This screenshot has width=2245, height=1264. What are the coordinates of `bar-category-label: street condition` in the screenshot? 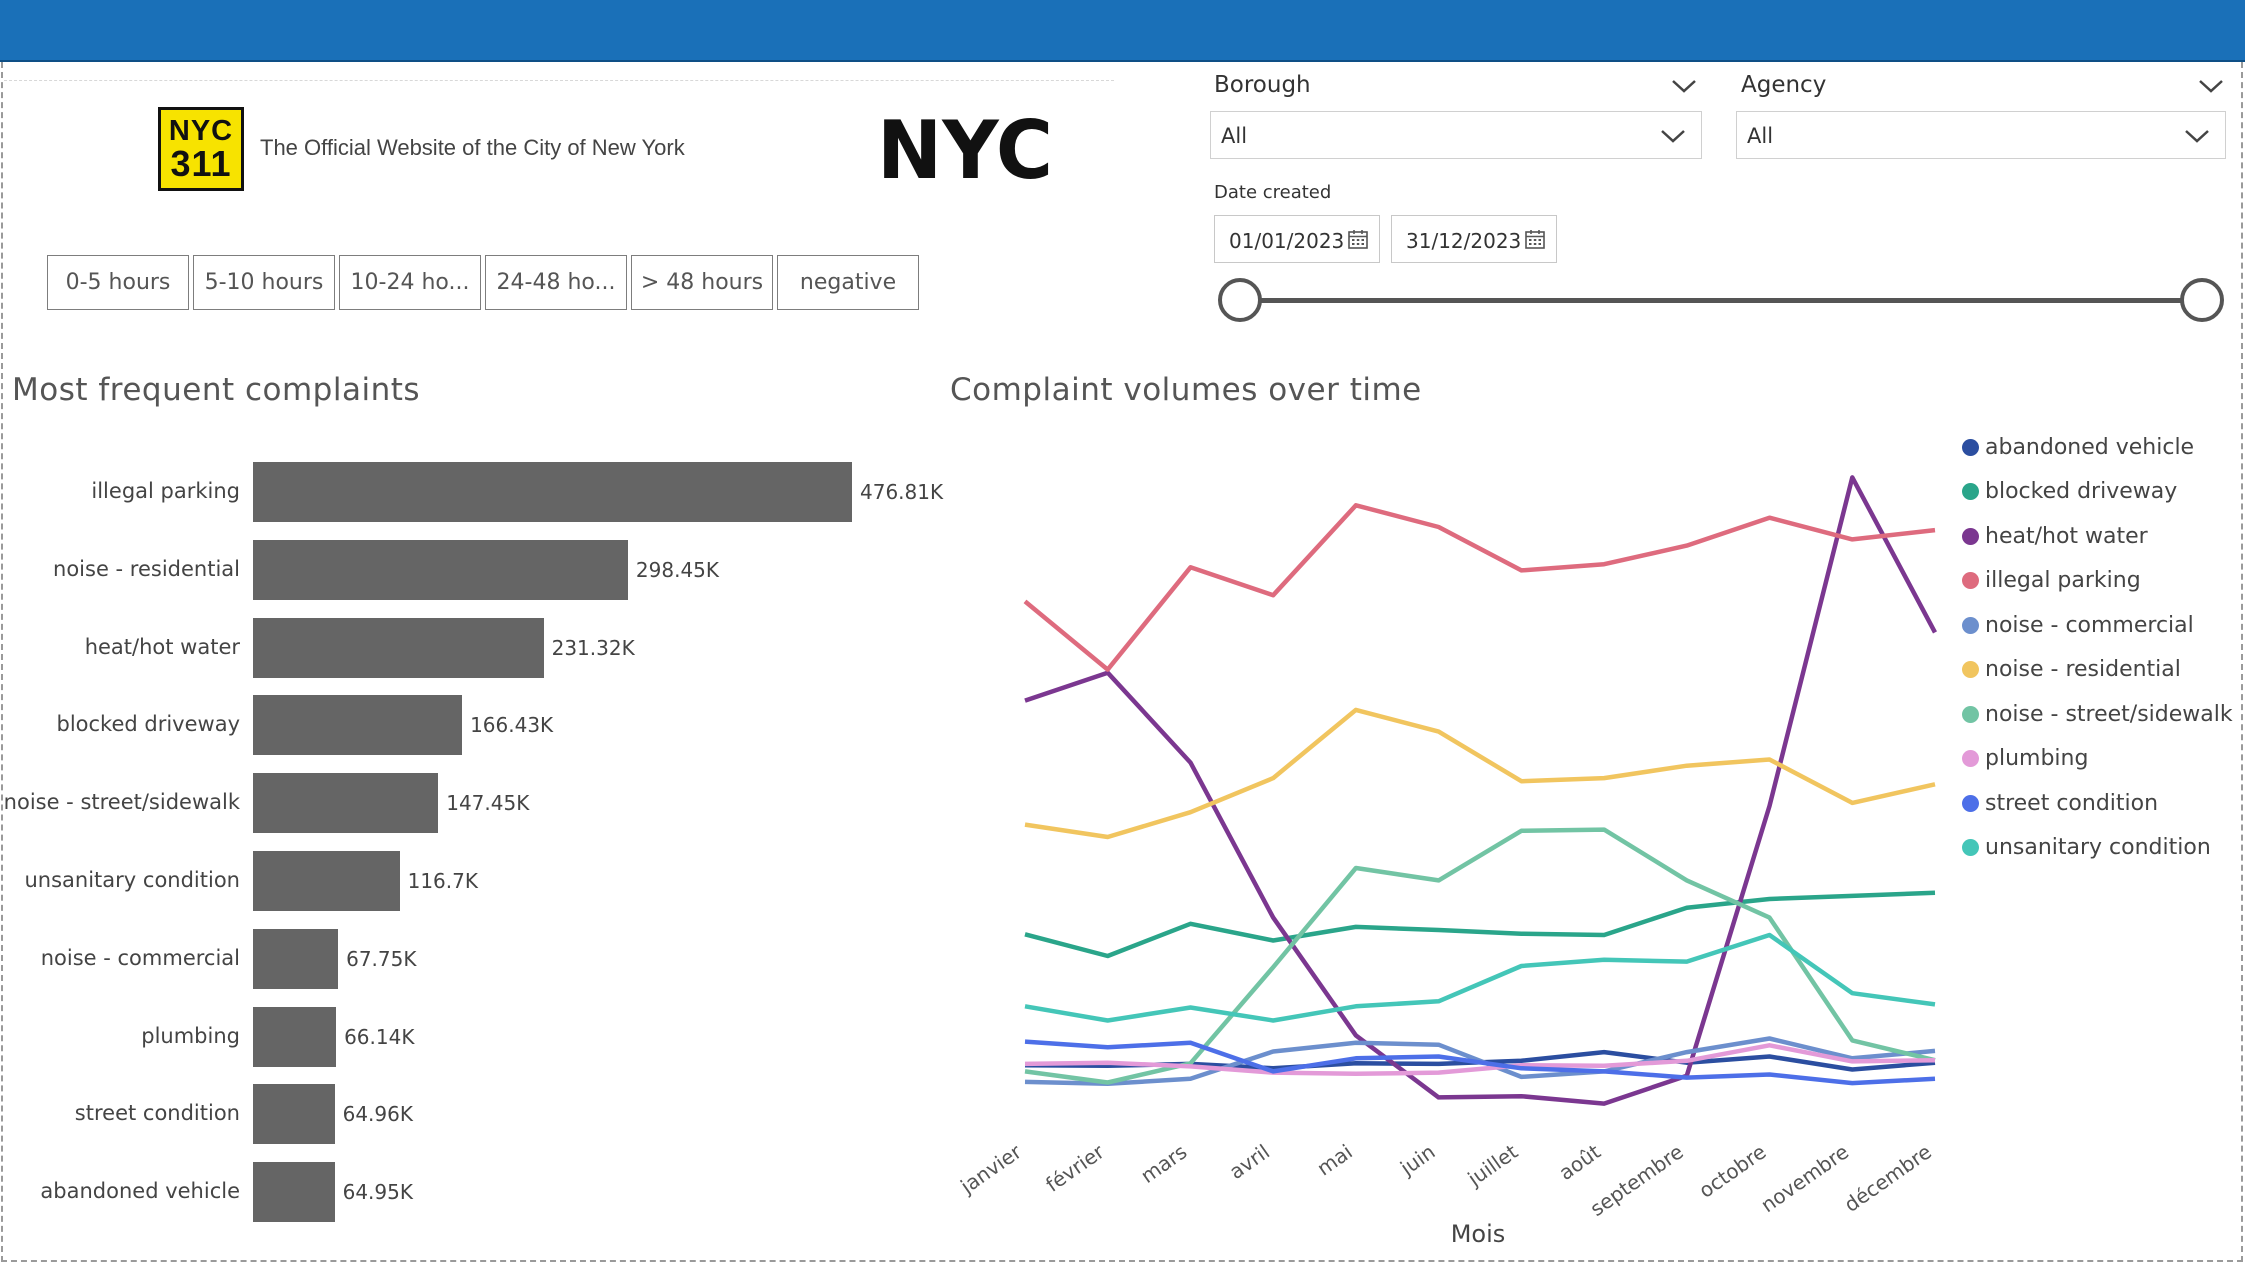 It's located at (157, 1113).